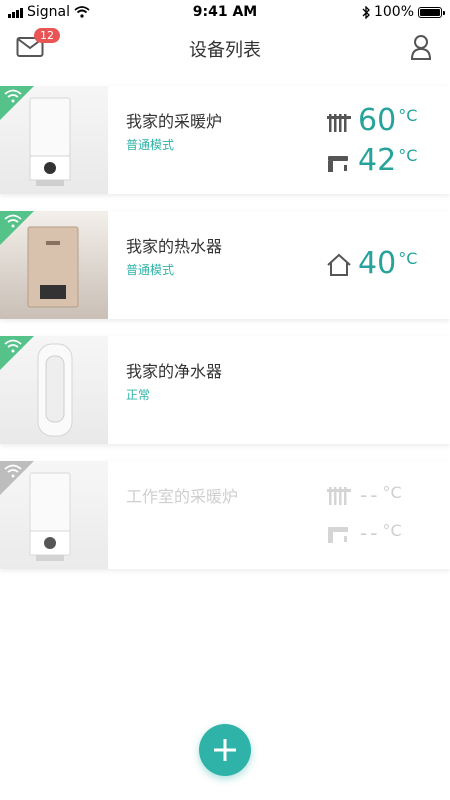  Describe the element at coordinates (377, 160) in the screenshot. I see `water-temperature: 42` at that location.